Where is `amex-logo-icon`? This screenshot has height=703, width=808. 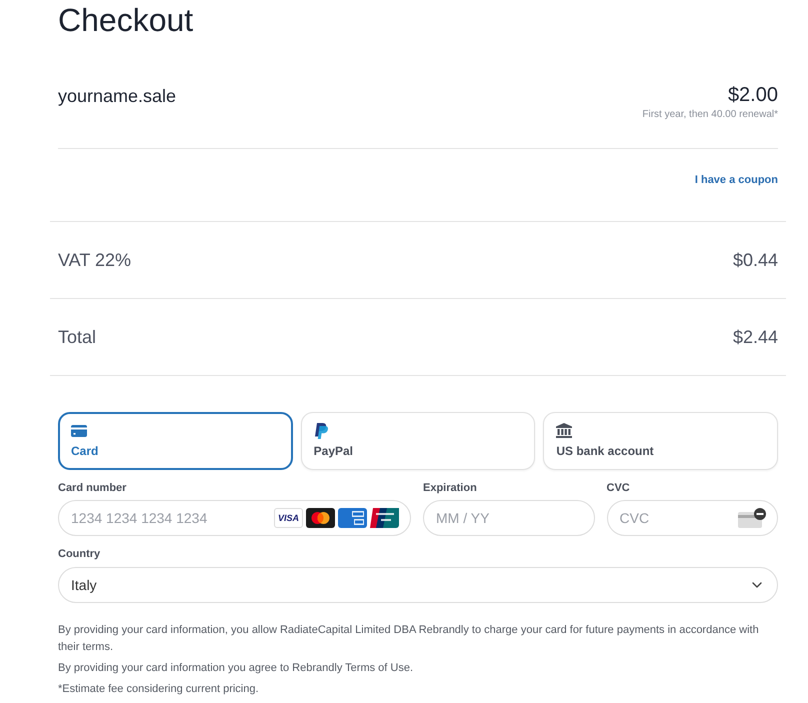
amex-logo-icon is located at coordinates (352, 518).